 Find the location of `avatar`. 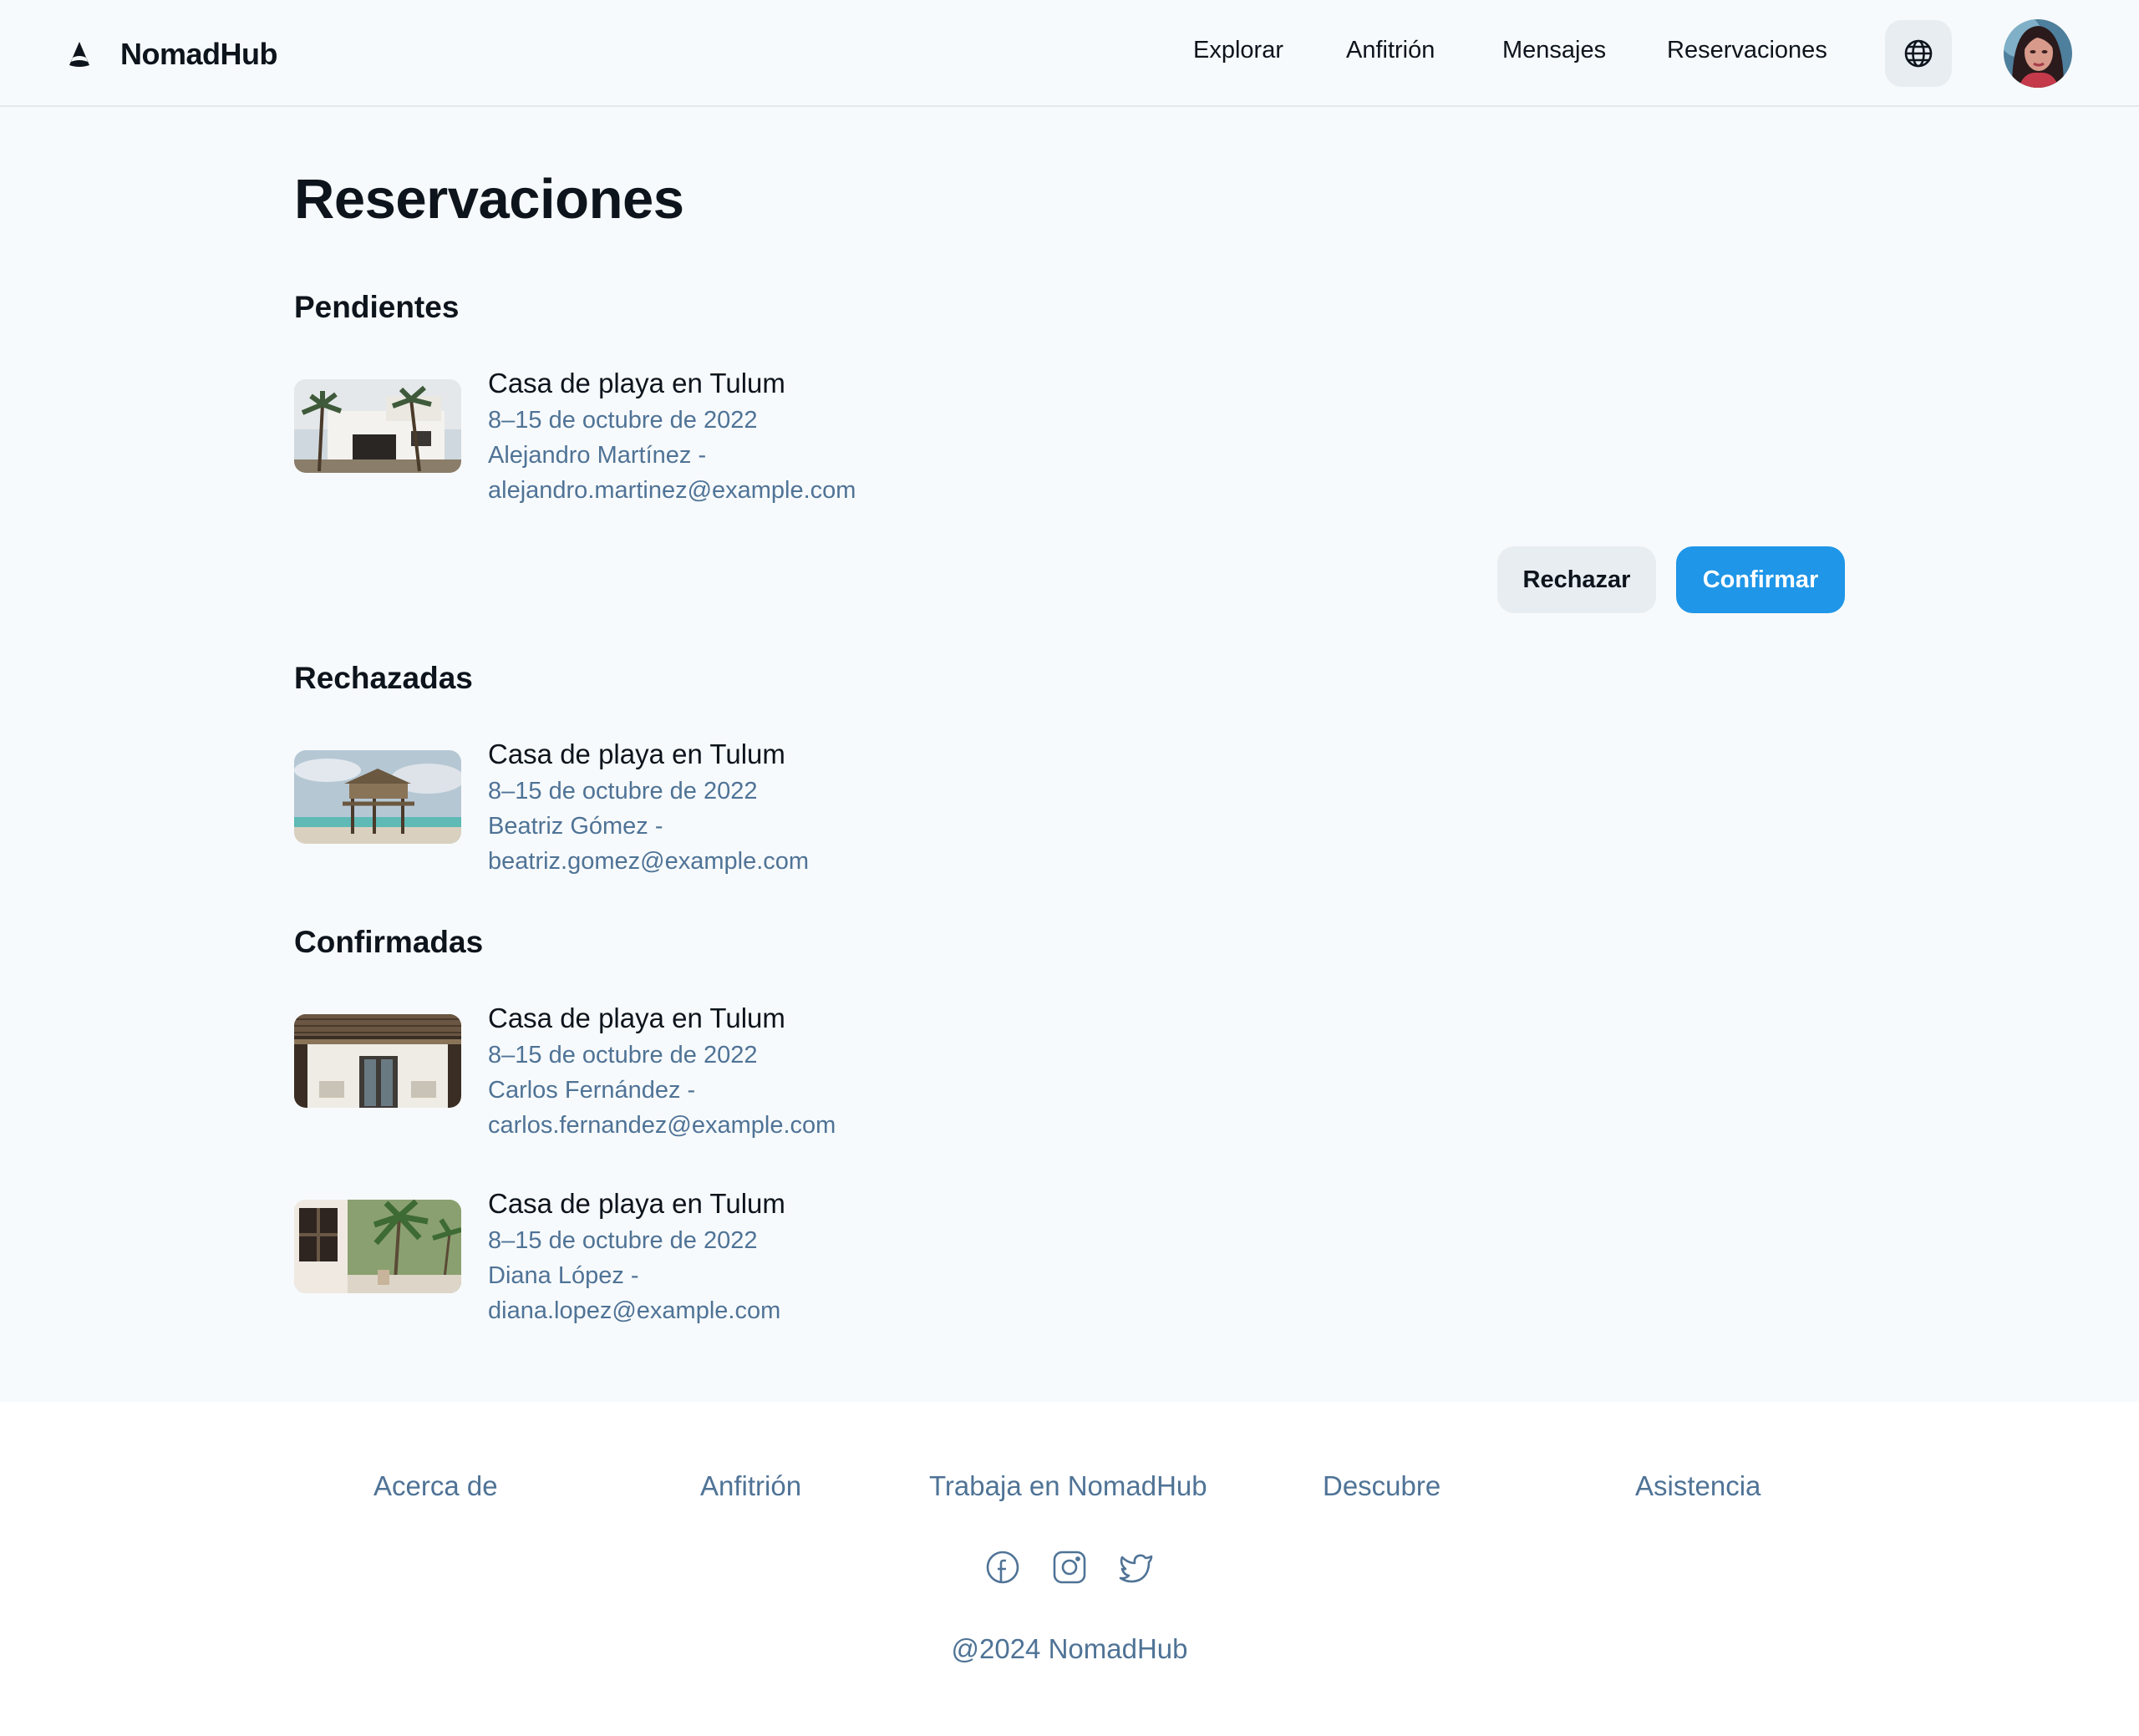

avatar is located at coordinates (2038, 54).